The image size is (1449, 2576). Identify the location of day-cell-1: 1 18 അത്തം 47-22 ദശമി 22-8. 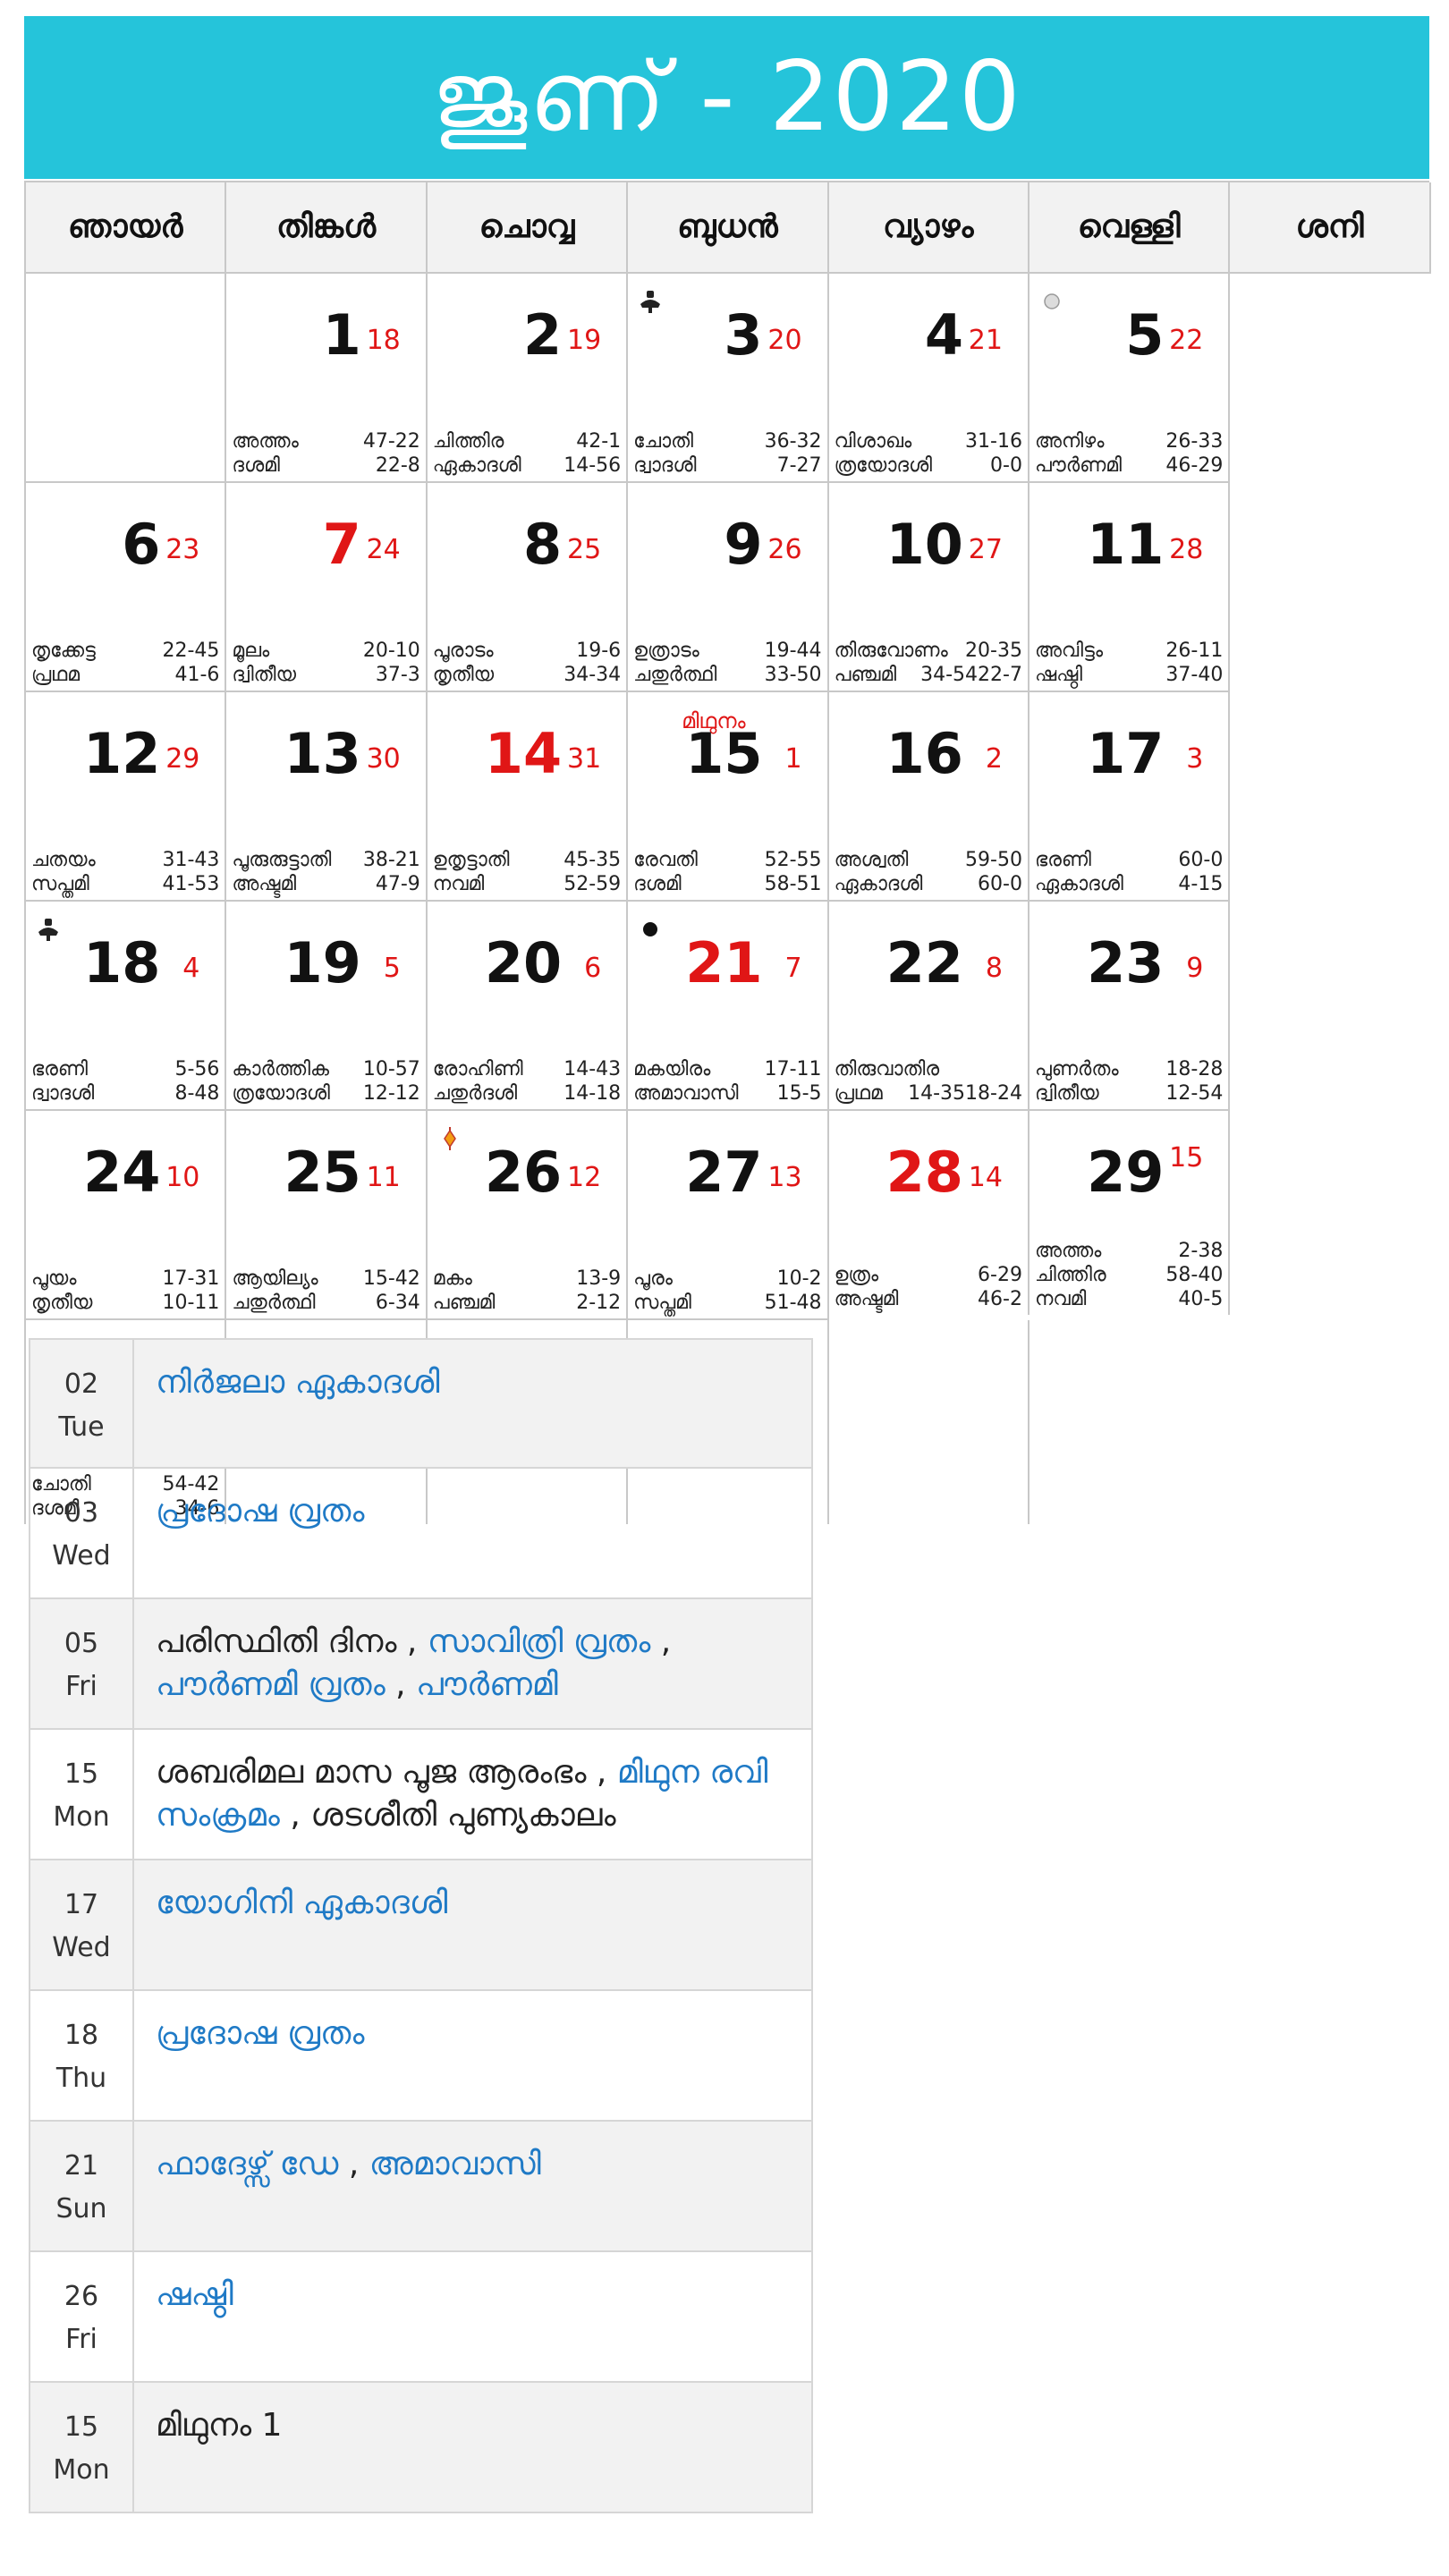
(327, 378).